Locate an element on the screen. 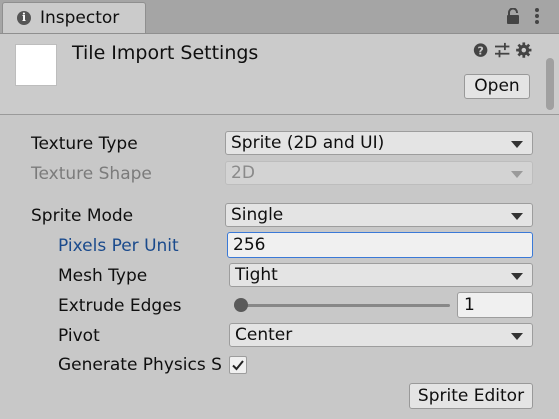  pixels-per-unit-label: Pixels Per Unit is located at coordinates (118, 246).